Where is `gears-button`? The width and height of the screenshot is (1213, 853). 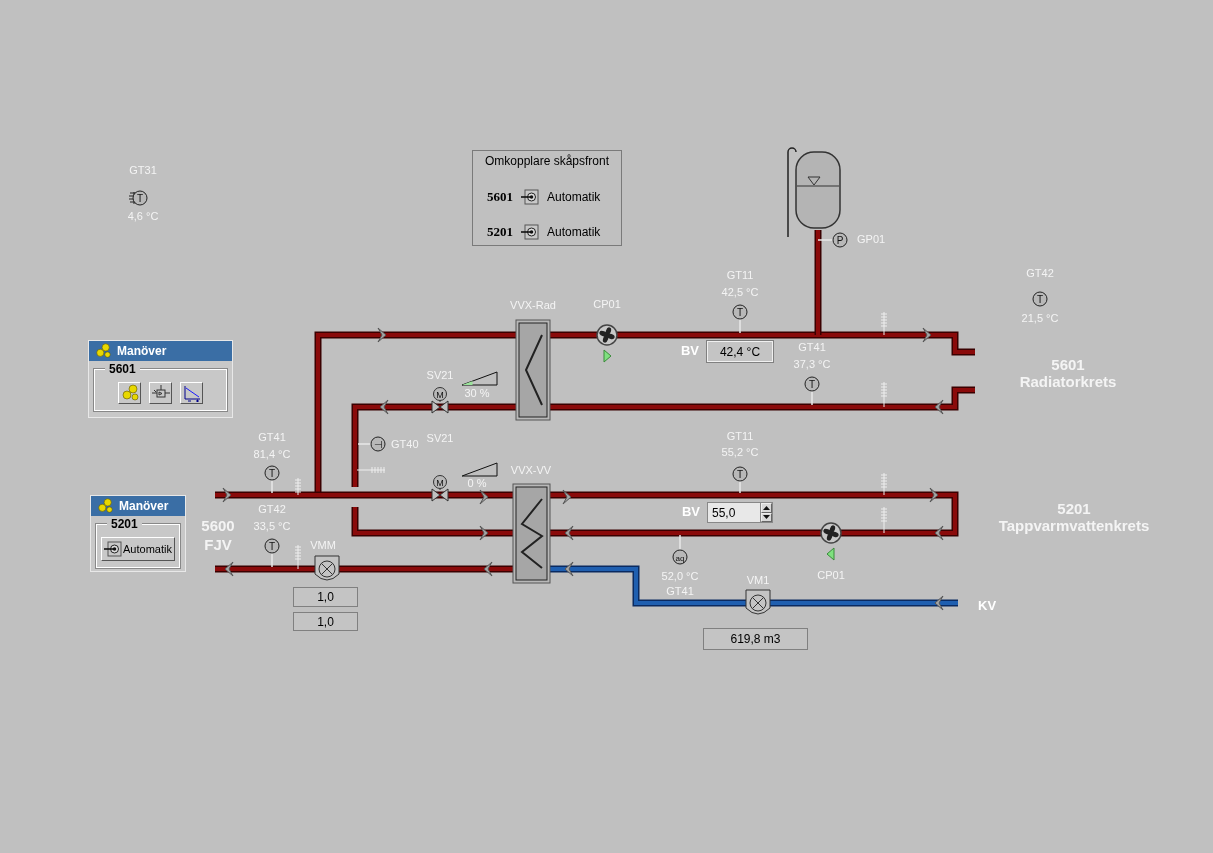
gears-button is located at coordinates (129, 393).